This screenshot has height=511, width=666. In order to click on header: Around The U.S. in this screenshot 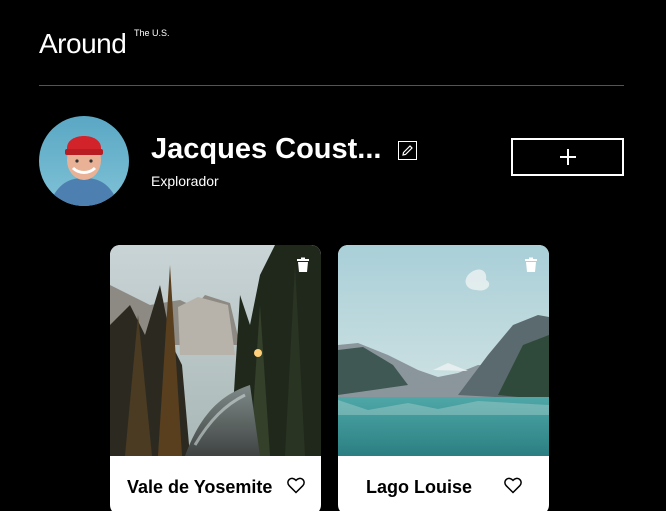, I will do `click(331, 57)`.